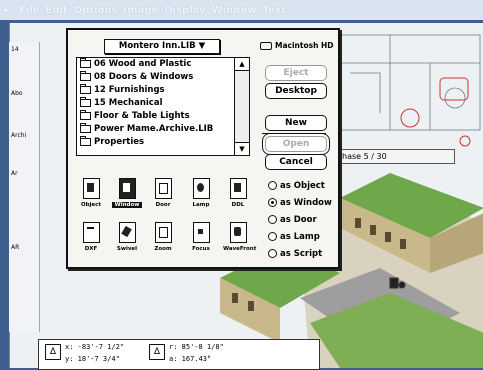 The width and height of the screenshot is (483, 370). What do you see at coordinates (292, 220) in the screenshot?
I see `radio-as-door: as Door` at bounding box center [292, 220].